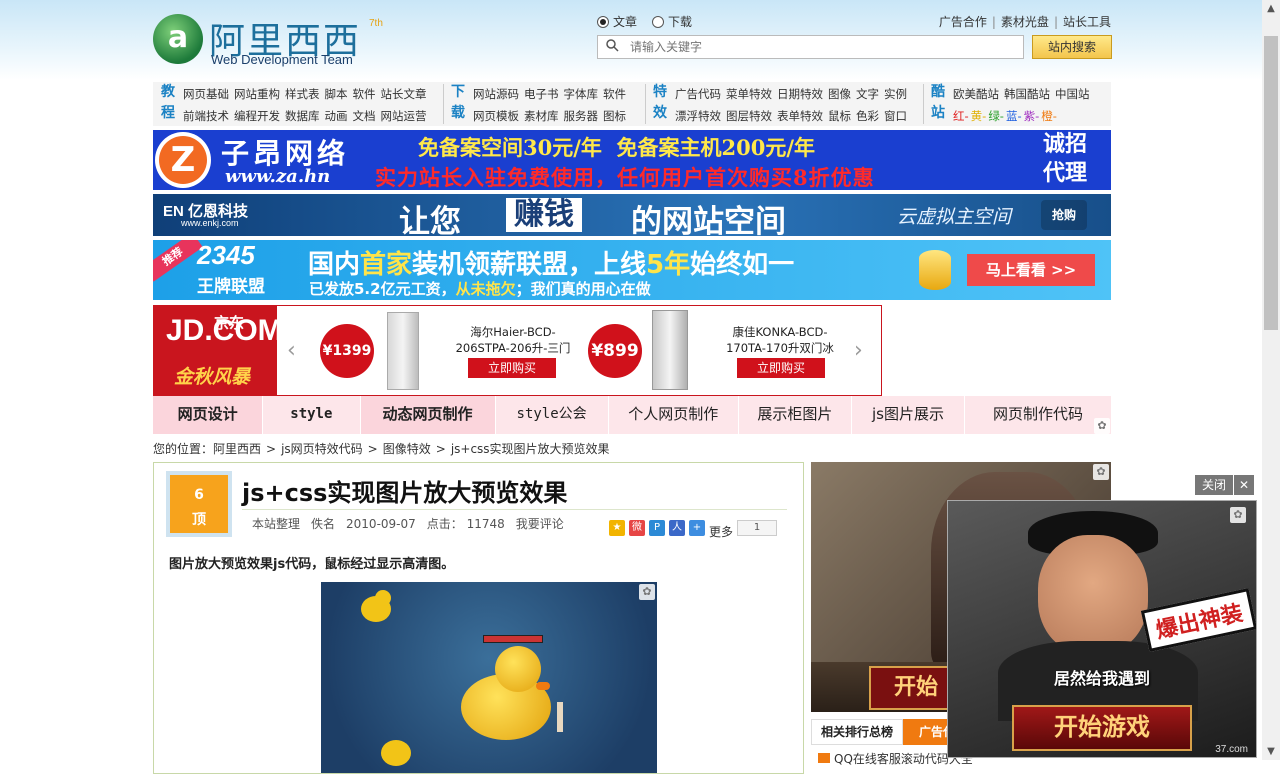  What do you see at coordinates (698, 94) in the screenshot?
I see `nav-link: 广告代码` at bounding box center [698, 94].